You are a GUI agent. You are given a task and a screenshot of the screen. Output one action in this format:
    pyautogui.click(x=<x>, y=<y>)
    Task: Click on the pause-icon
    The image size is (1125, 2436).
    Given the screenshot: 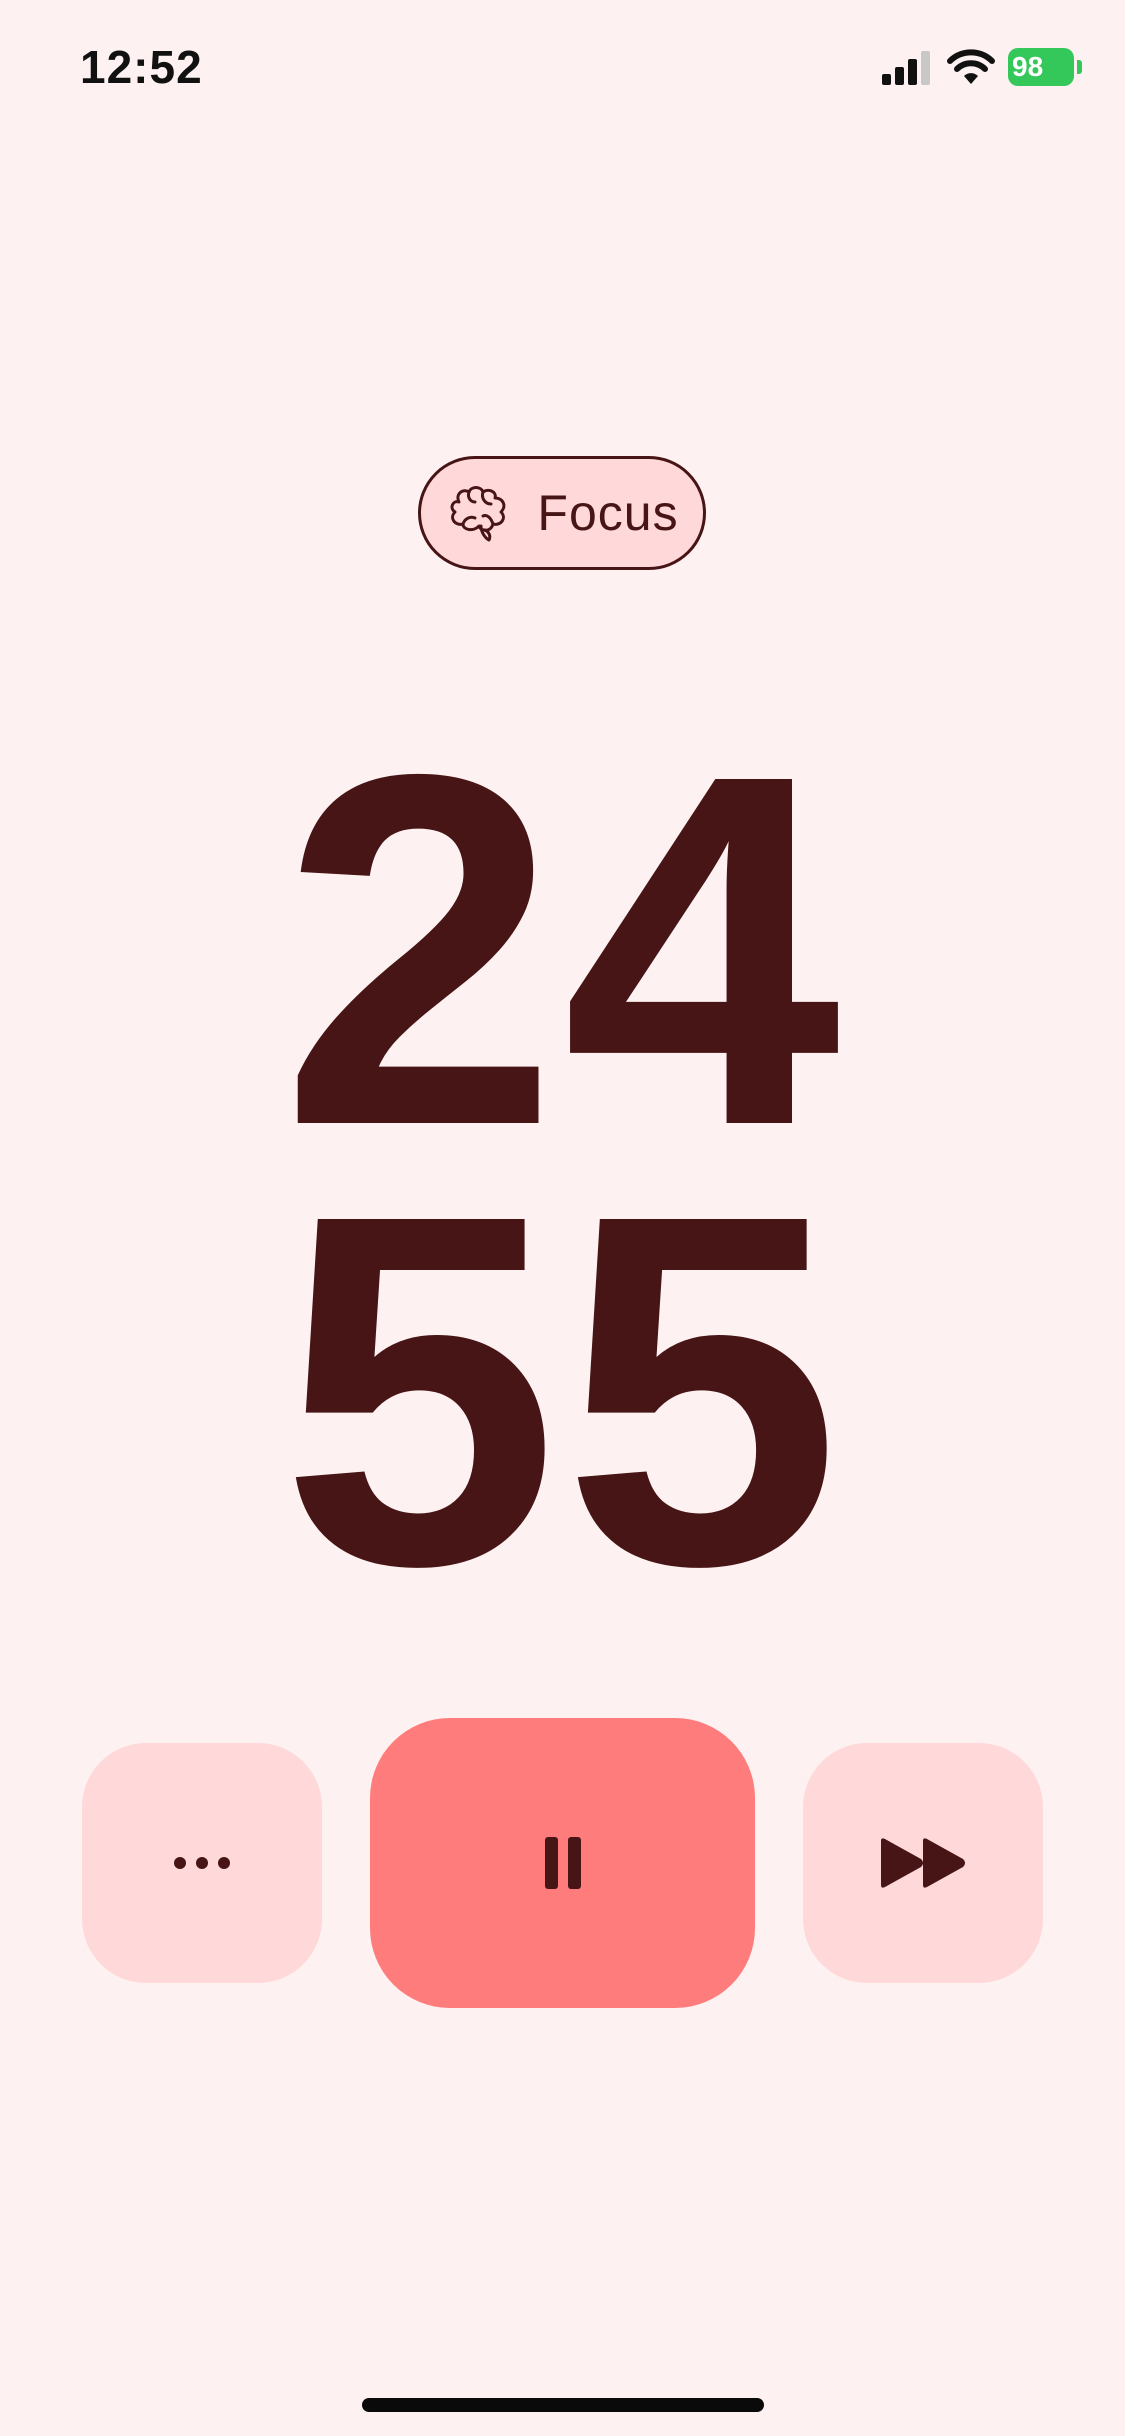 What is the action you would take?
    pyautogui.click(x=562, y=1863)
    